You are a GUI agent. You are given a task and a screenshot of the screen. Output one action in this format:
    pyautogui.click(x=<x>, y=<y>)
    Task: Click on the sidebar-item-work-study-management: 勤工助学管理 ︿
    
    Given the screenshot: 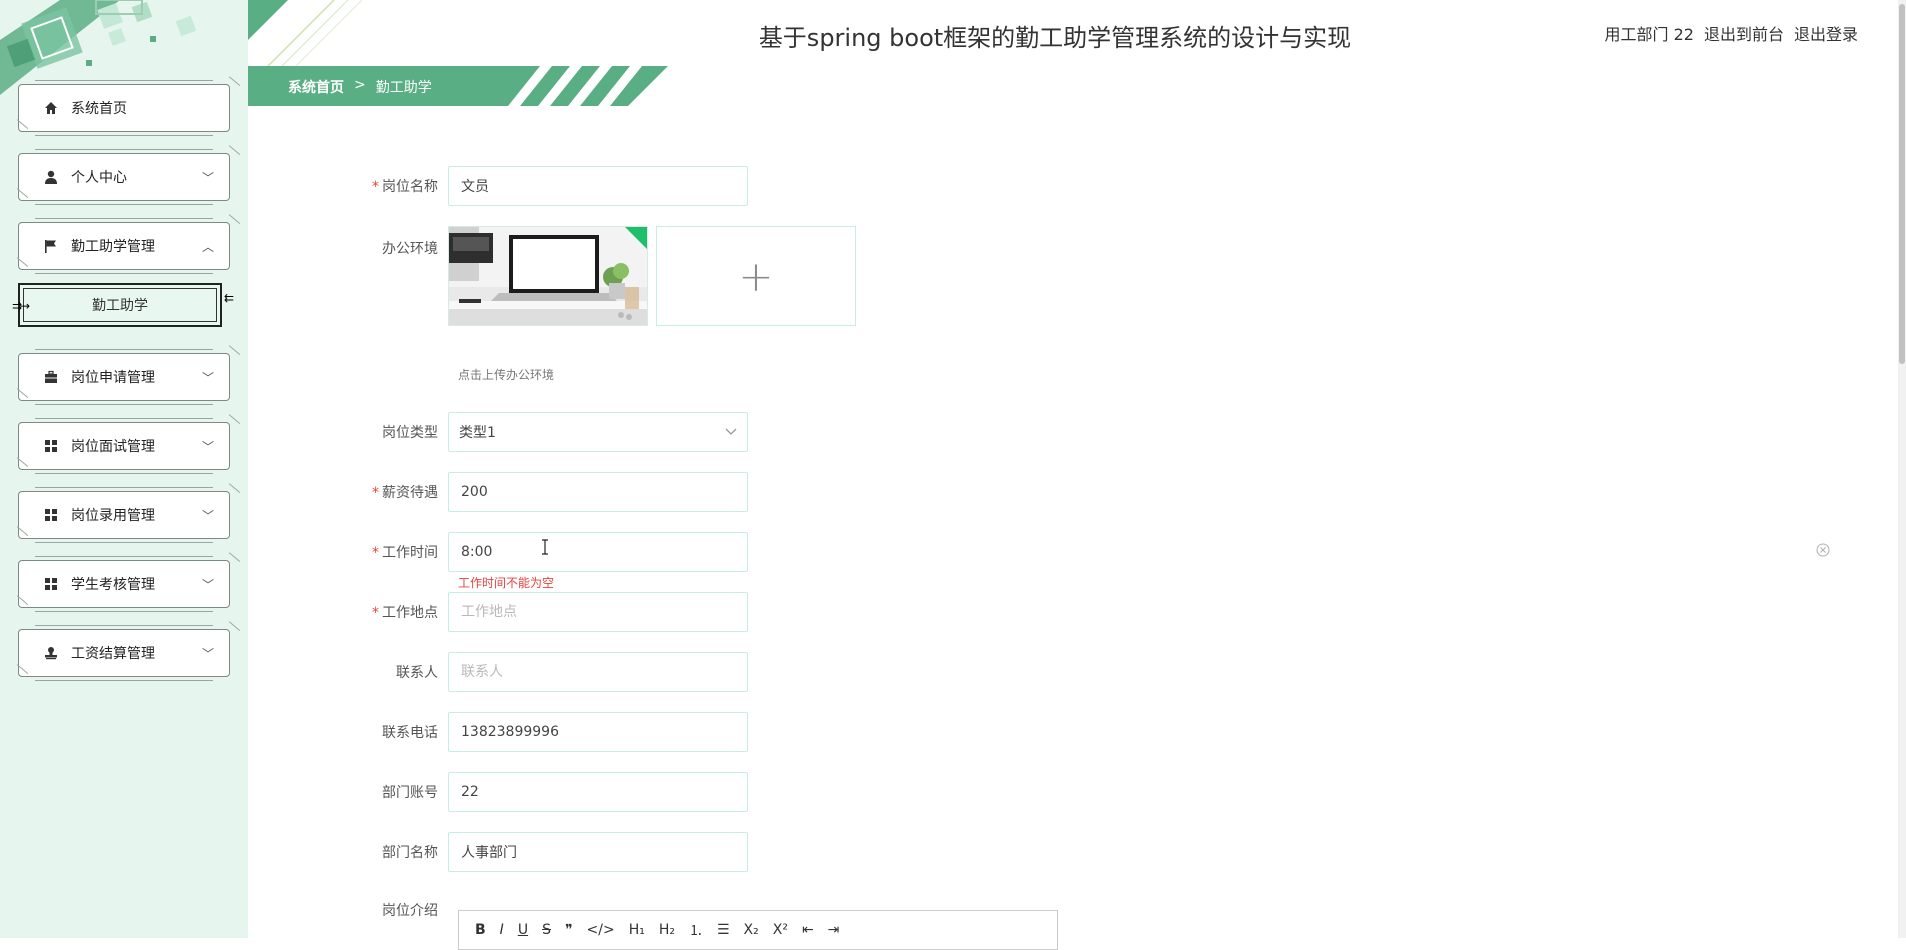 What is the action you would take?
    pyautogui.click(x=124, y=246)
    